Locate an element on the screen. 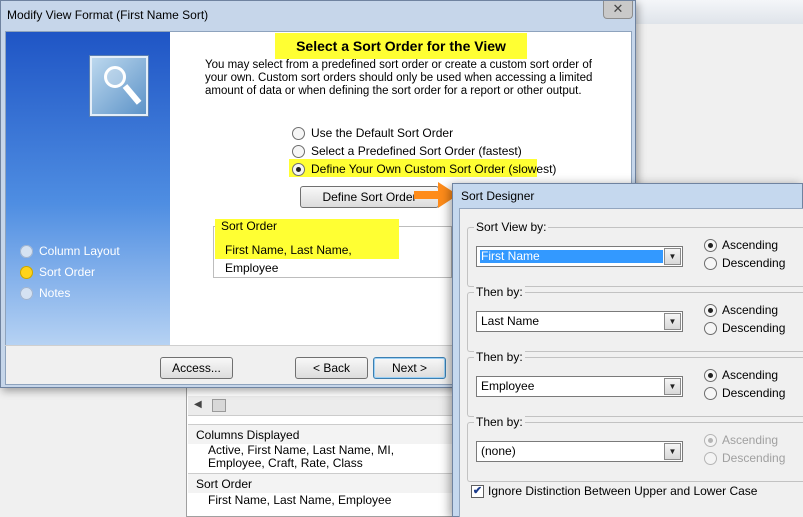 The height and width of the screenshot is (517, 803). page-title: Select a Sort Order for the View is located at coordinates (401, 46).